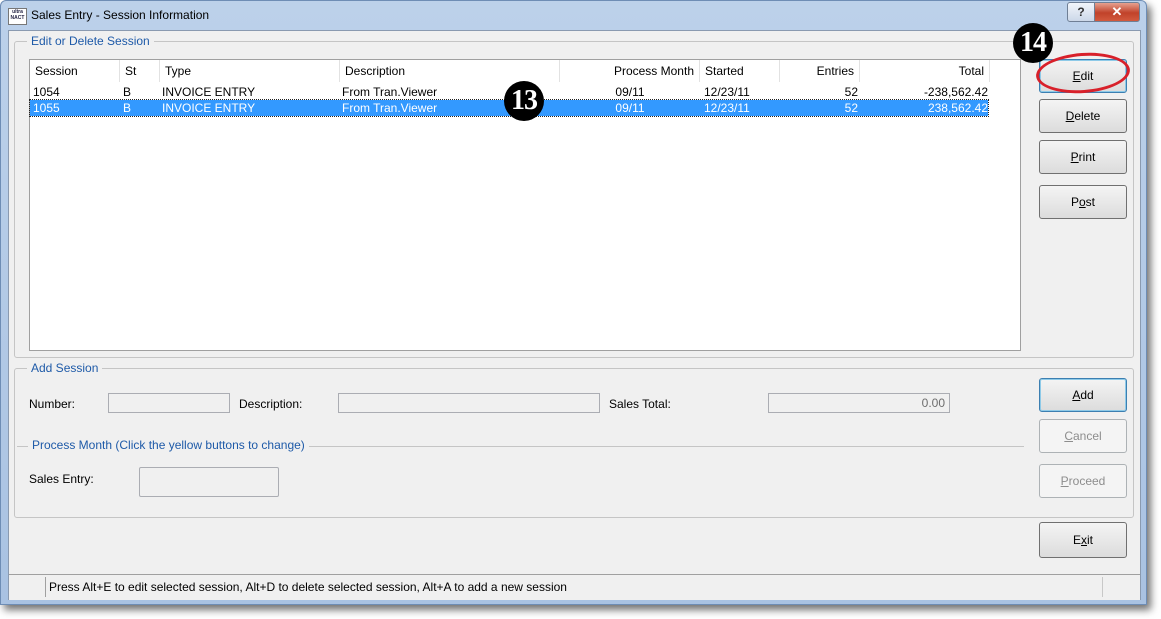  What do you see at coordinates (1083, 116) in the screenshot?
I see `delete-button: Delete` at bounding box center [1083, 116].